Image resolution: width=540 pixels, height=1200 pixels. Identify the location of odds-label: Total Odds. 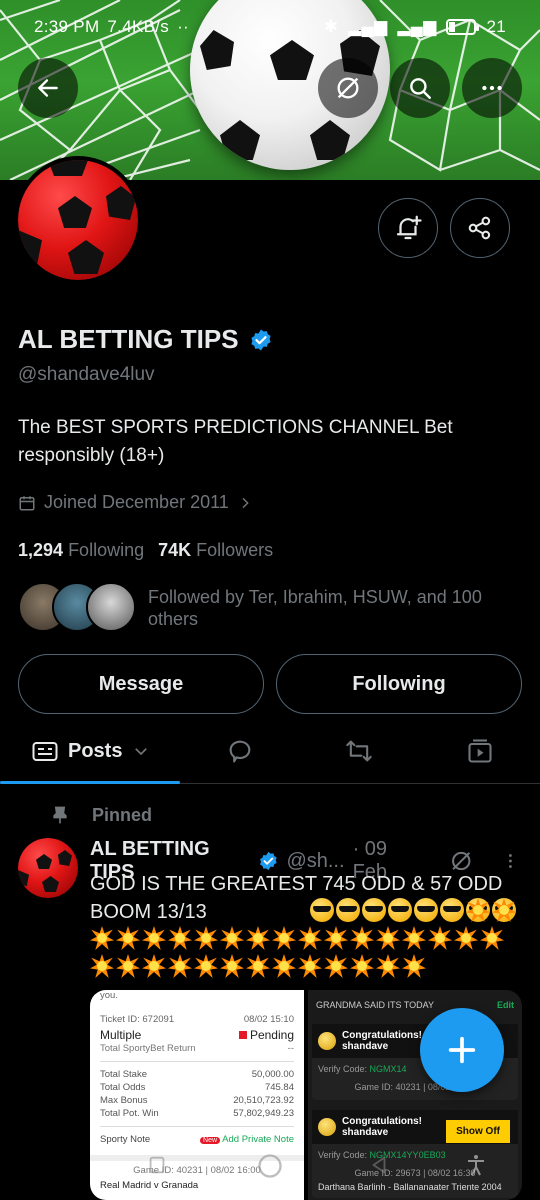
(123, 1087).